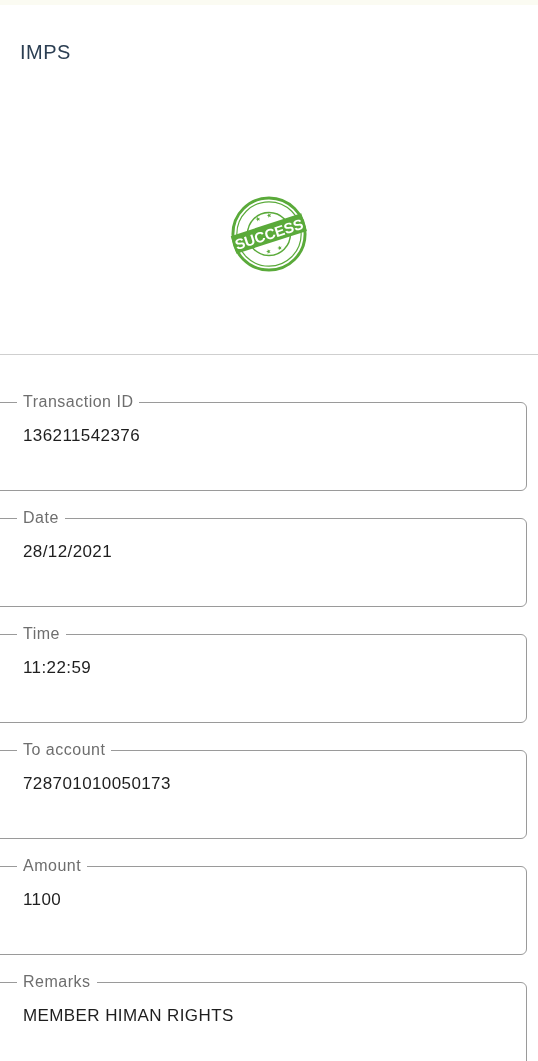 This screenshot has height=1061, width=538. I want to click on field-value: 11:22:59, so click(58, 667).